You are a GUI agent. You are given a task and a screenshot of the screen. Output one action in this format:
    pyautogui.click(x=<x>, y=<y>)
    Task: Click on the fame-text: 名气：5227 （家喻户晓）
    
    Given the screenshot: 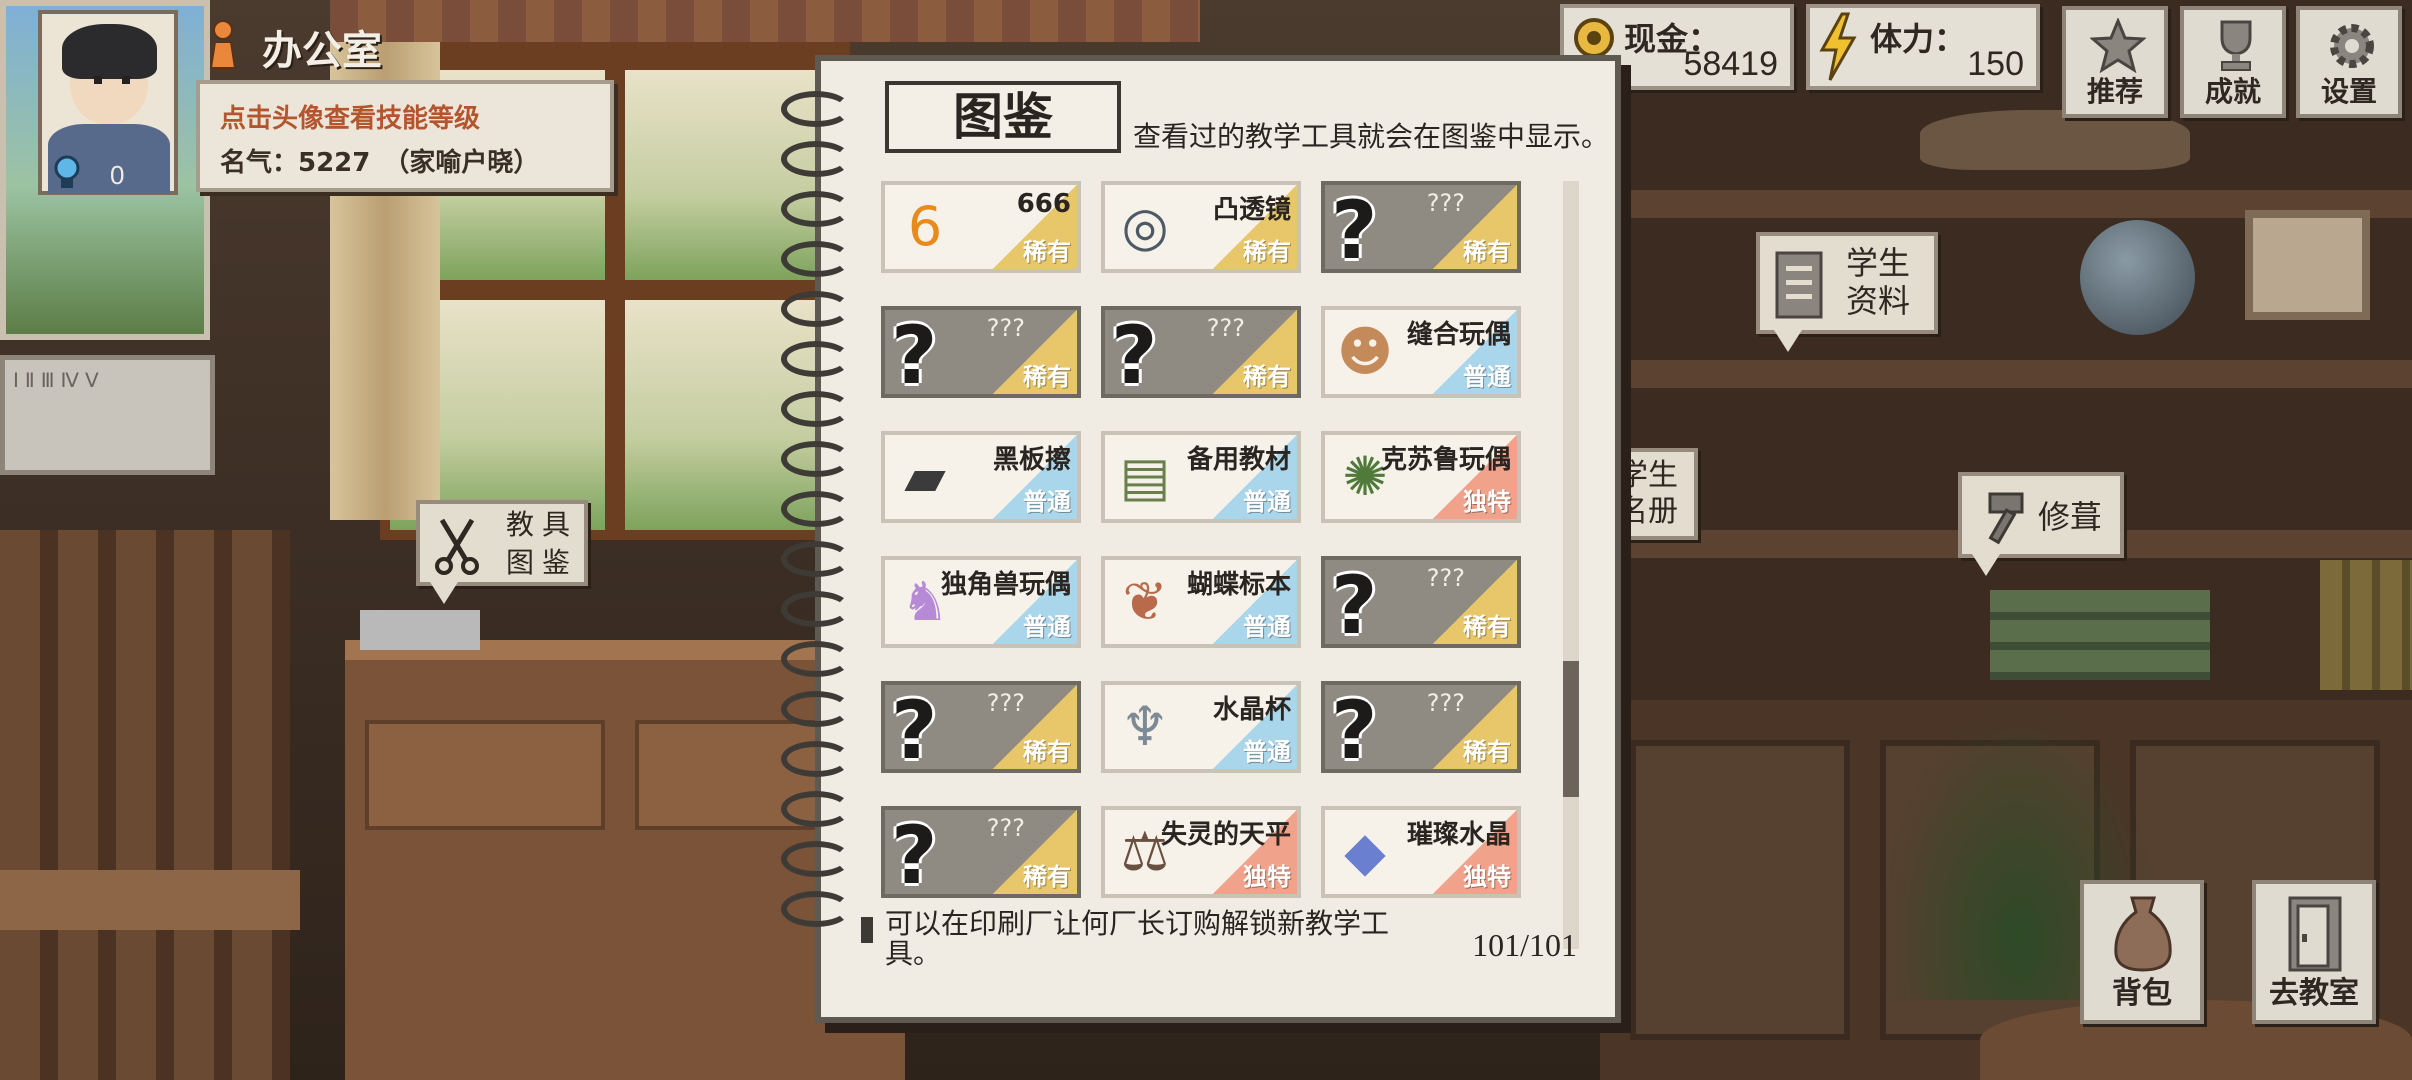 What is the action you would take?
    pyautogui.click(x=380, y=163)
    